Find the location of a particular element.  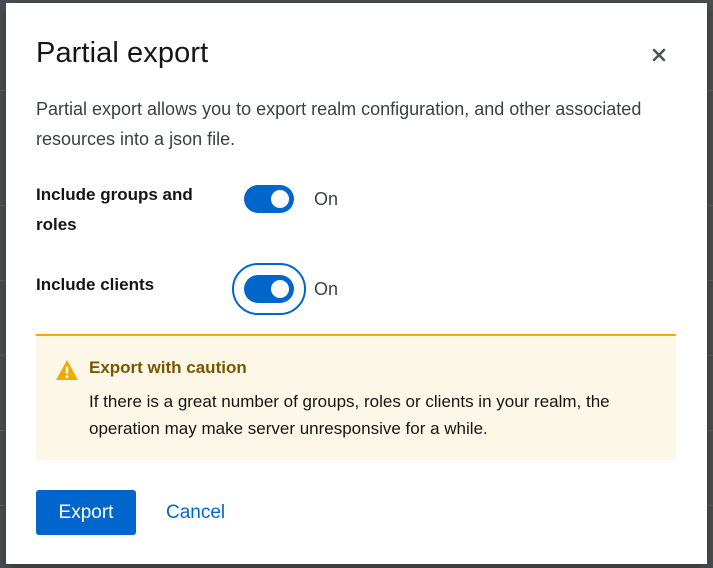

include-clients-focus-ring is located at coordinates (269, 289).